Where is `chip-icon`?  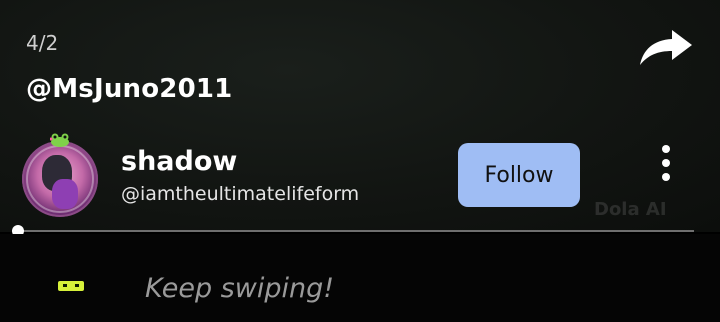
chip-icon is located at coordinates (71, 286).